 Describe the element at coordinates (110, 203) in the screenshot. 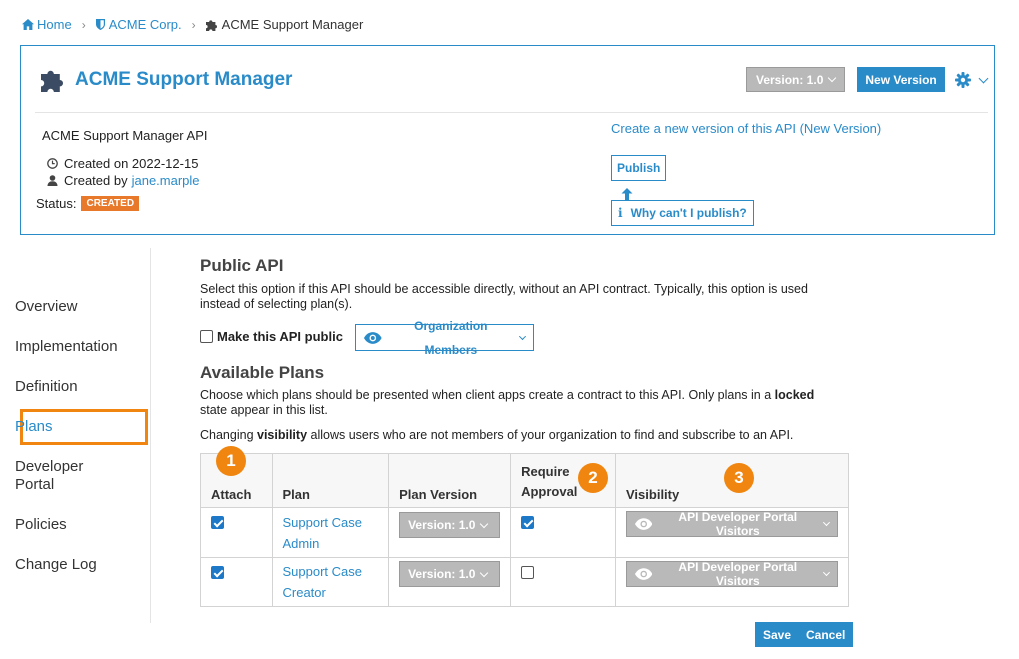

I see `status-badge: CREATED` at that location.